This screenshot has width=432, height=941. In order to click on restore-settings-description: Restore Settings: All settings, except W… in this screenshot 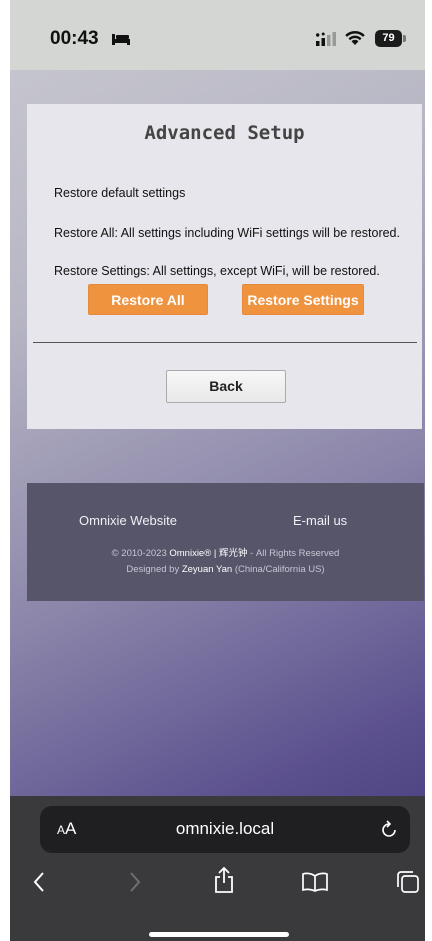, I will do `click(217, 271)`.